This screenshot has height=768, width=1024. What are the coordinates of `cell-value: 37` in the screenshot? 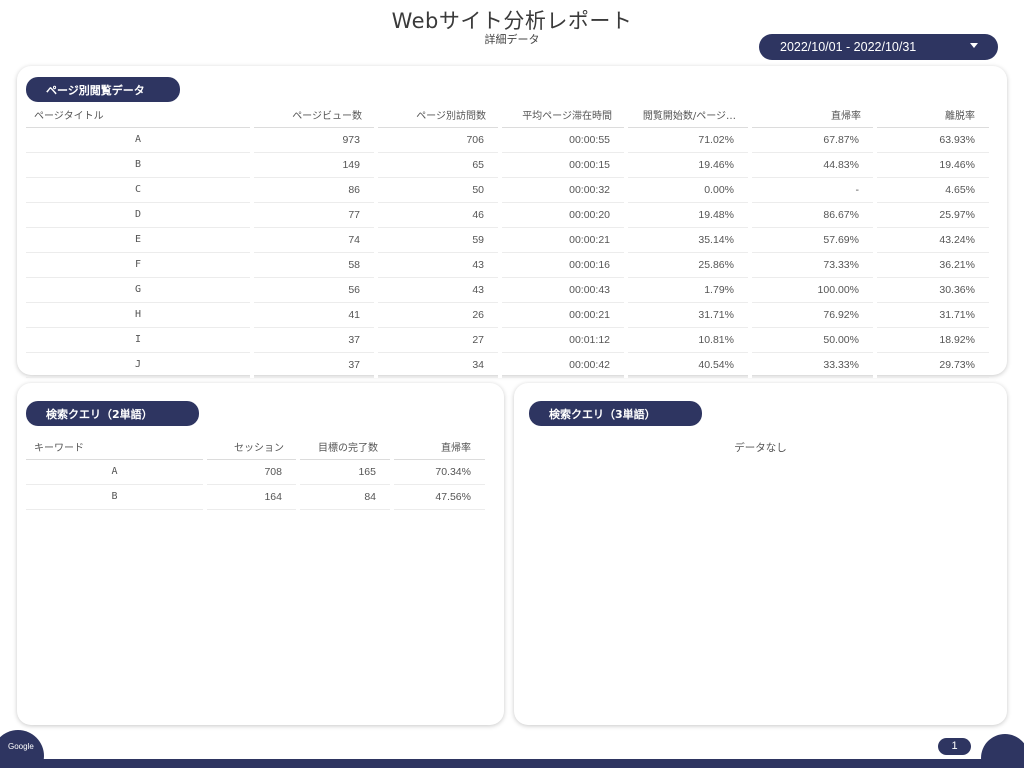 It's located at (313, 365).